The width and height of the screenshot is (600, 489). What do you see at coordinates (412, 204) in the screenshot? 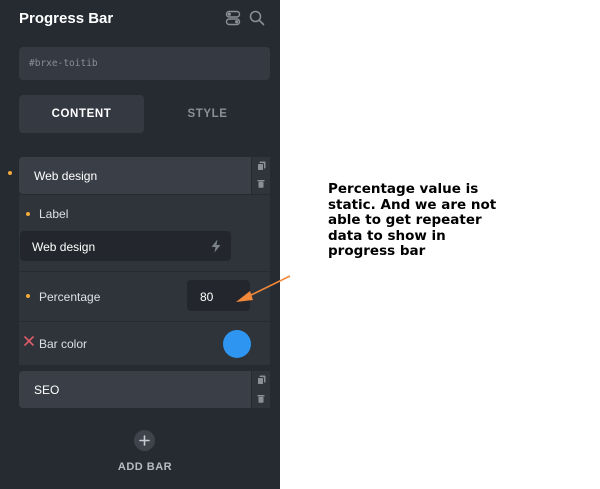
I see `annotation-line: static. And we are not` at bounding box center [412, 204].